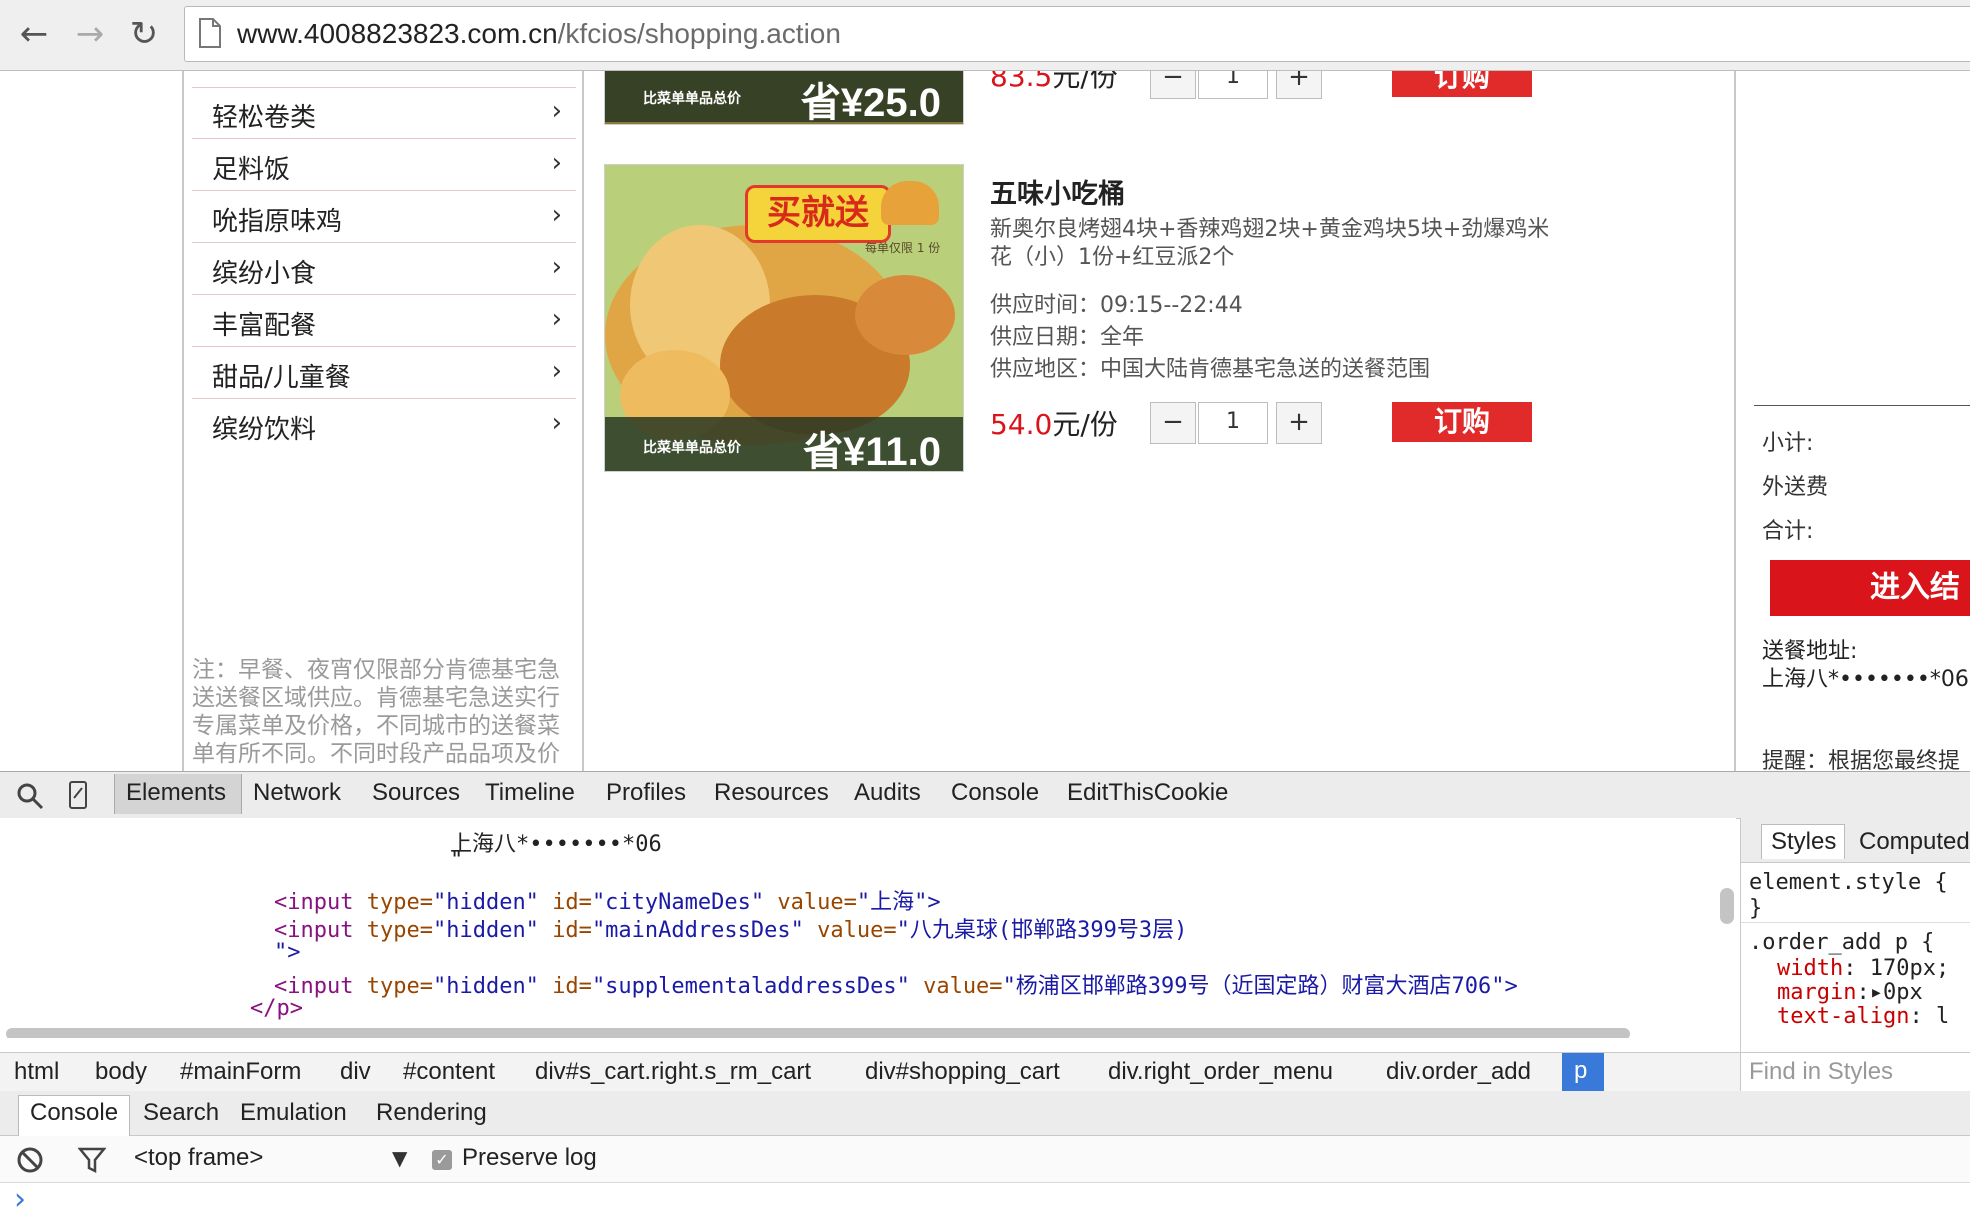 The image size is (1970, 1226). Describe the element at coordinates (240, 1072) in the screenshot. I see `crumb-mainform: #mainForm` at that location.